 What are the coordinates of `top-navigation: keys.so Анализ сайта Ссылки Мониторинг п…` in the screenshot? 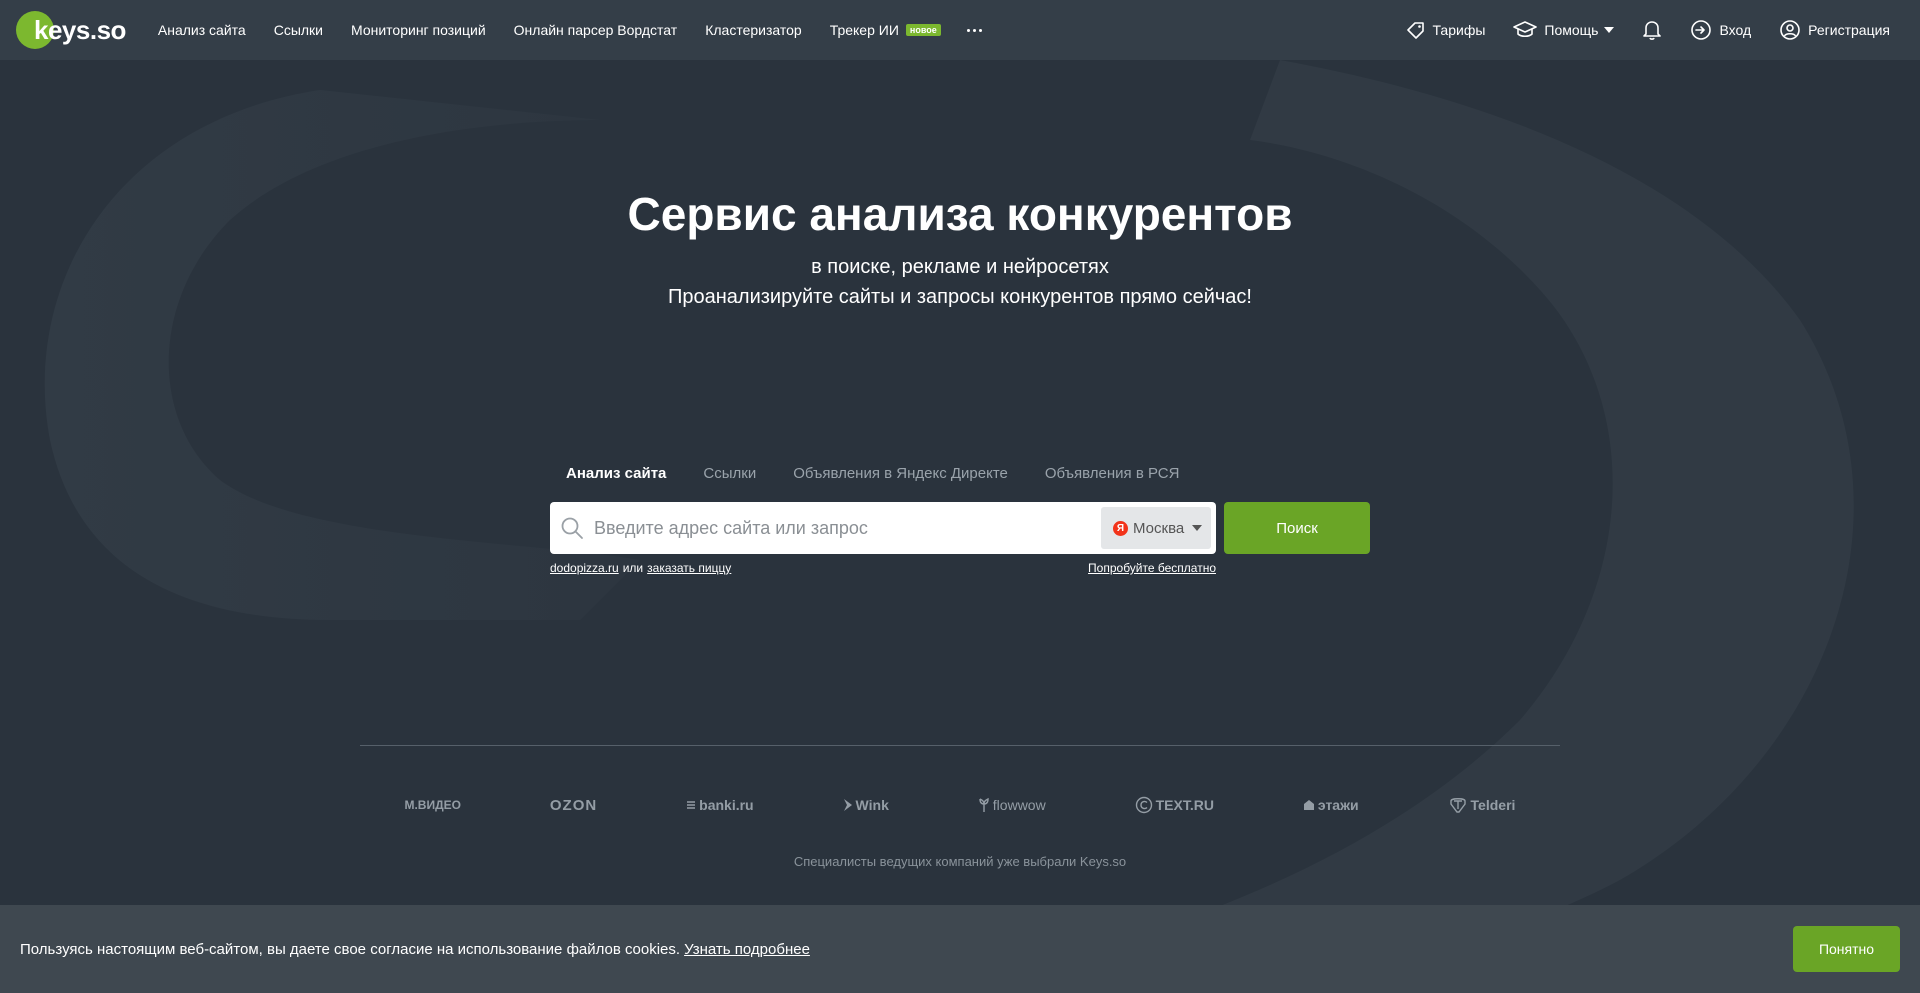 It's located at (960, 30).